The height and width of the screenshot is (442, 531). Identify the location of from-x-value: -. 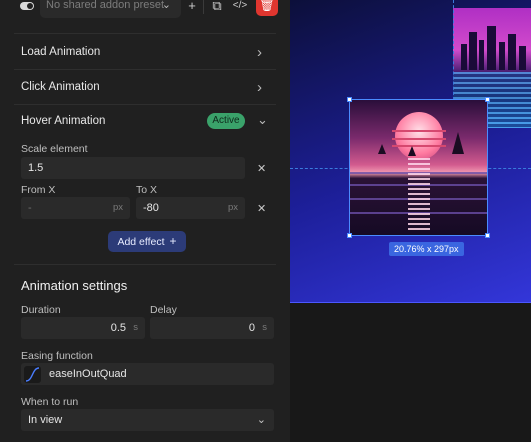
(30, 208).